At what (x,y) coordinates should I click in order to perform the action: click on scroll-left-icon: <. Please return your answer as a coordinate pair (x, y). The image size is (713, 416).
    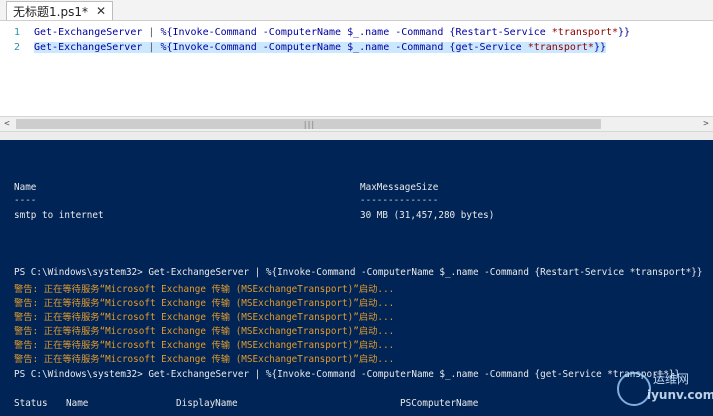
    Looking at the image, I should click on (7, 124).